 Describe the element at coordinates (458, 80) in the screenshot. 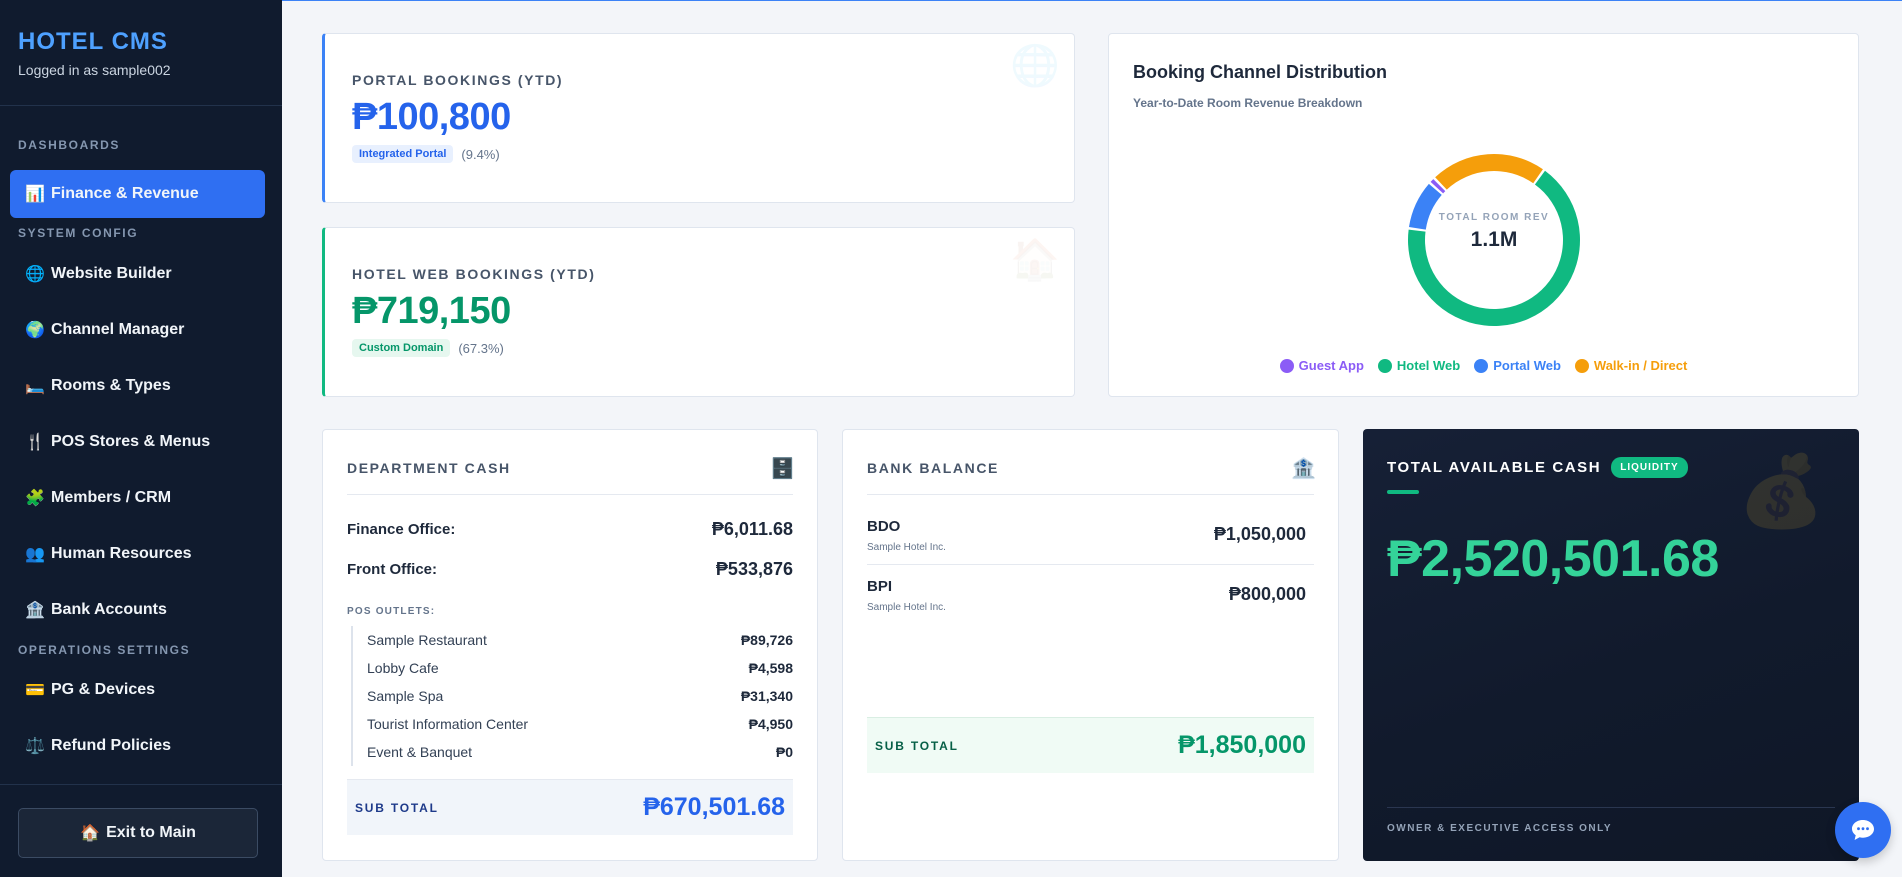

I see `portal-bookings-label: PORTAL BOOKINGS (YTD)` at that location.